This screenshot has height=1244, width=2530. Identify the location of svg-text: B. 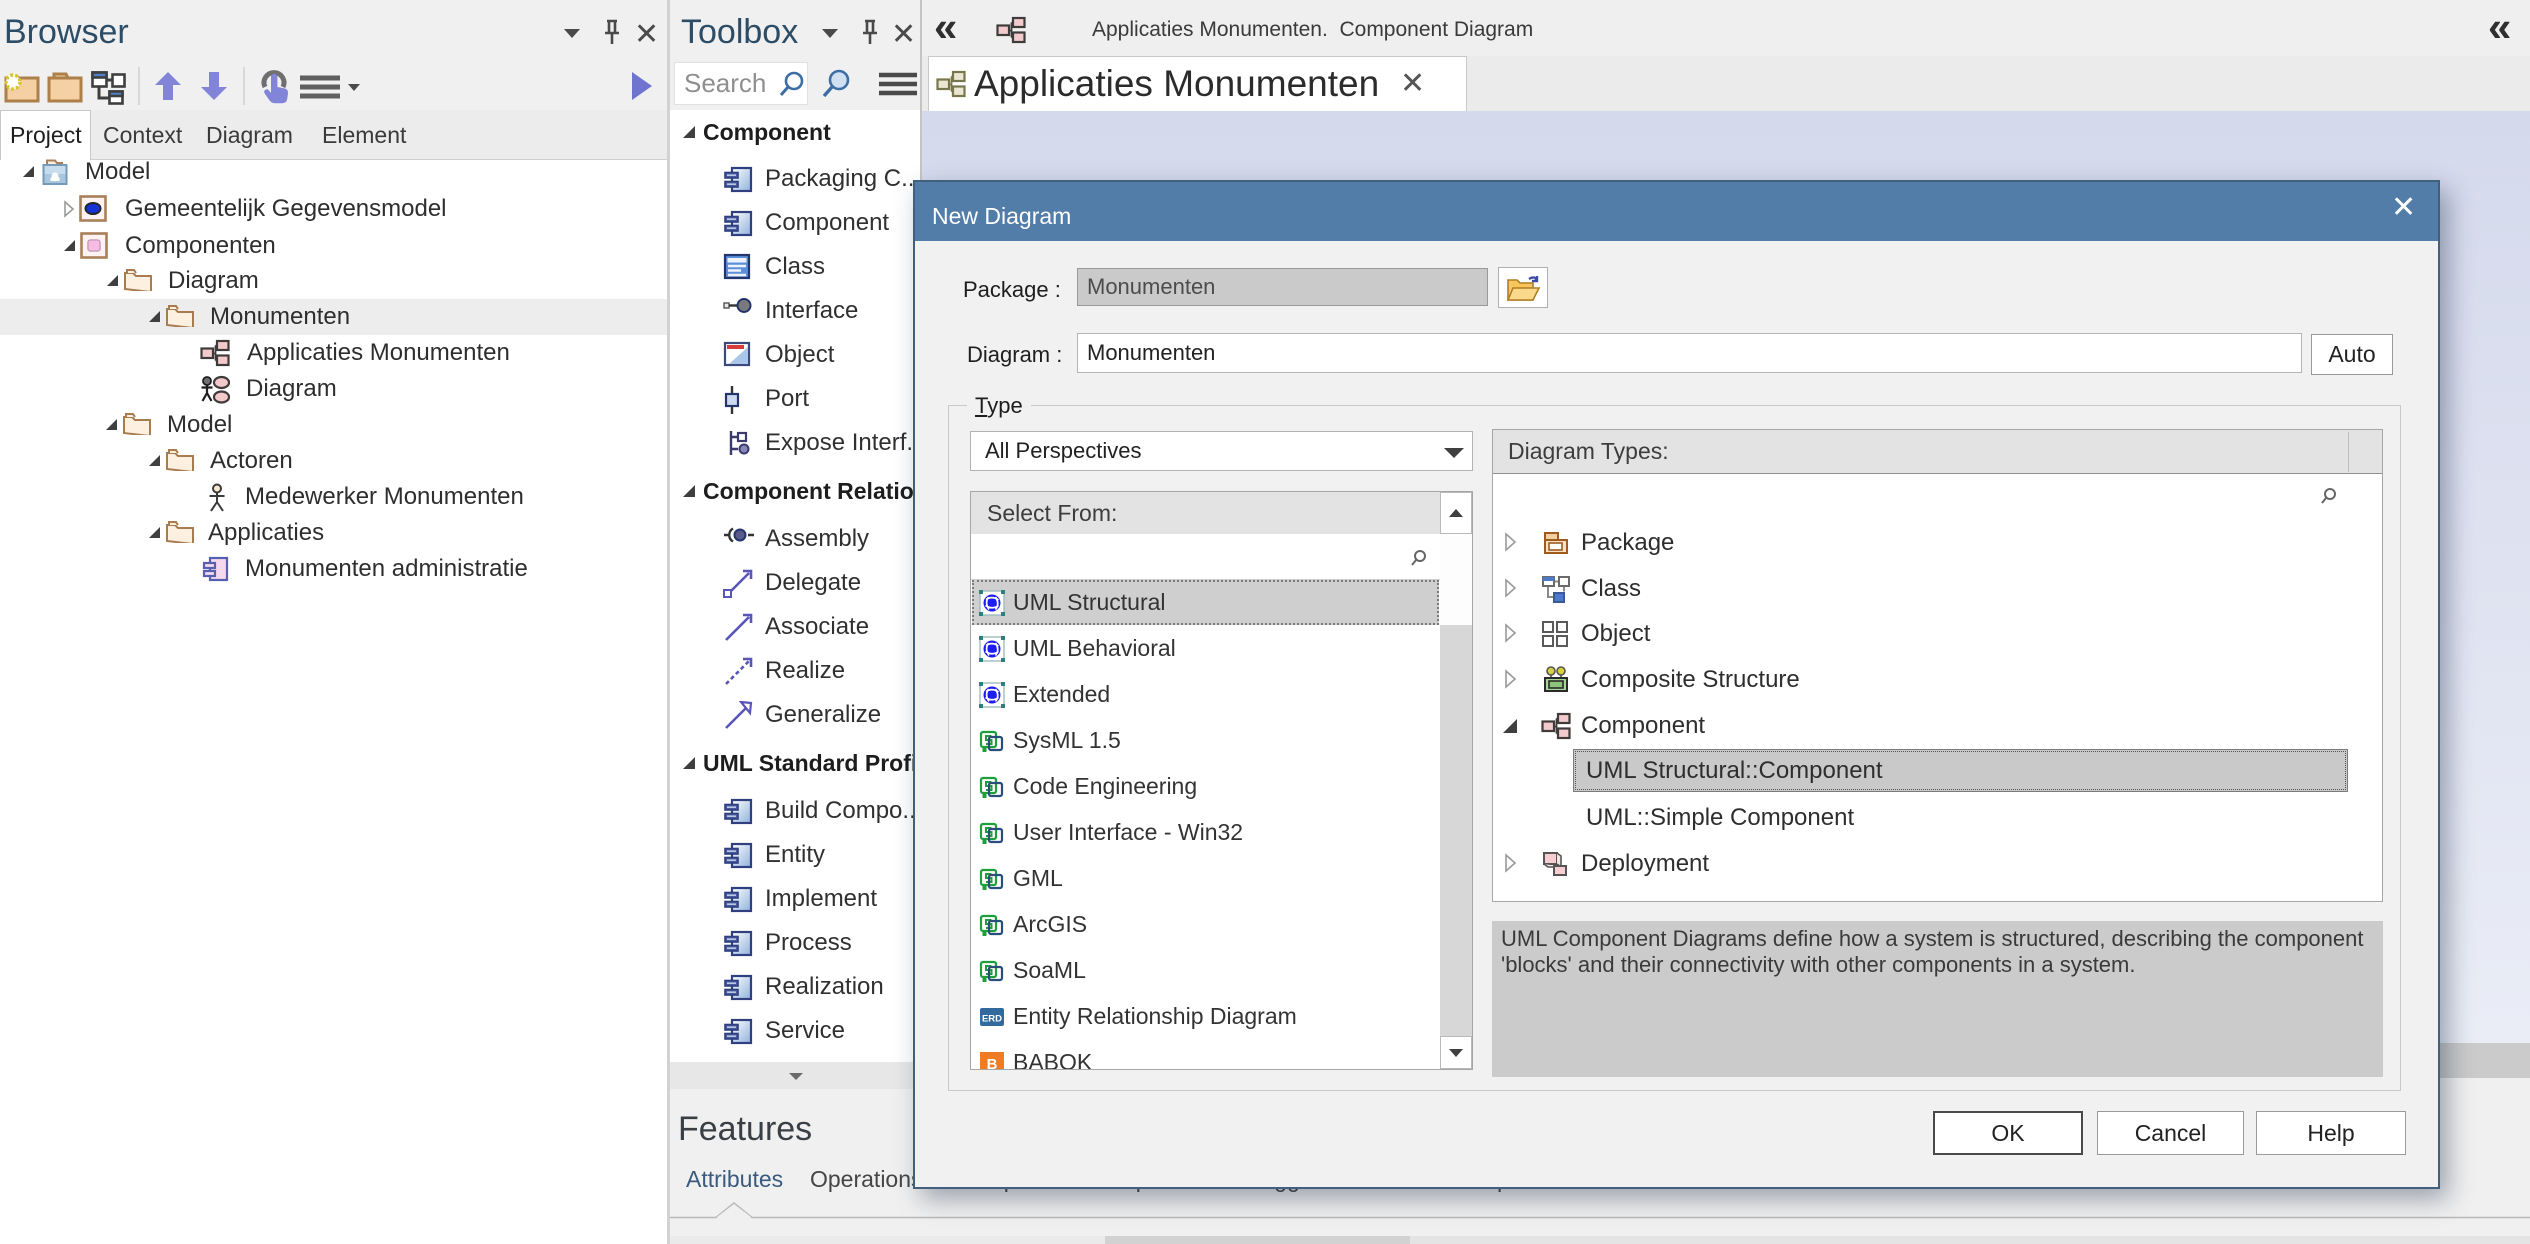
(992, 1063).